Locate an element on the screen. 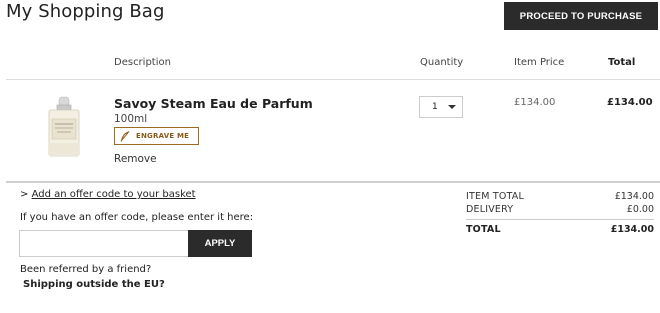  offer-link-prefix: > is located at coordinates (24, 194).